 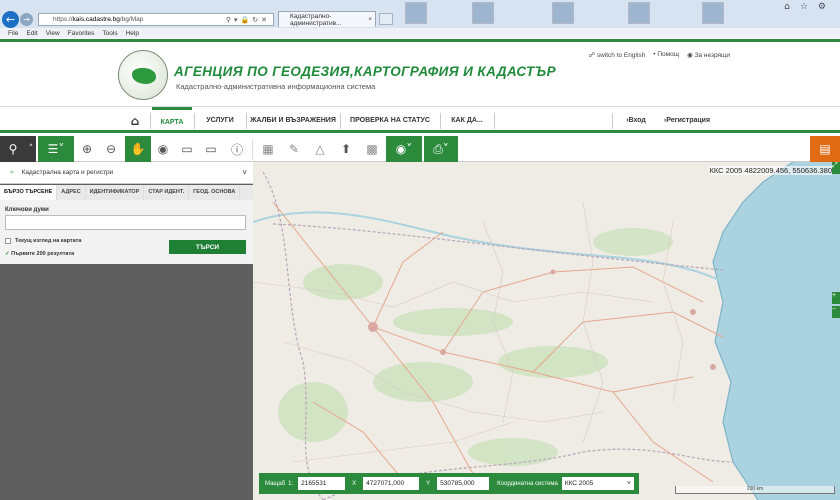 I want to click on accessibility-label: За незрящи, so click(x=712, y=55).